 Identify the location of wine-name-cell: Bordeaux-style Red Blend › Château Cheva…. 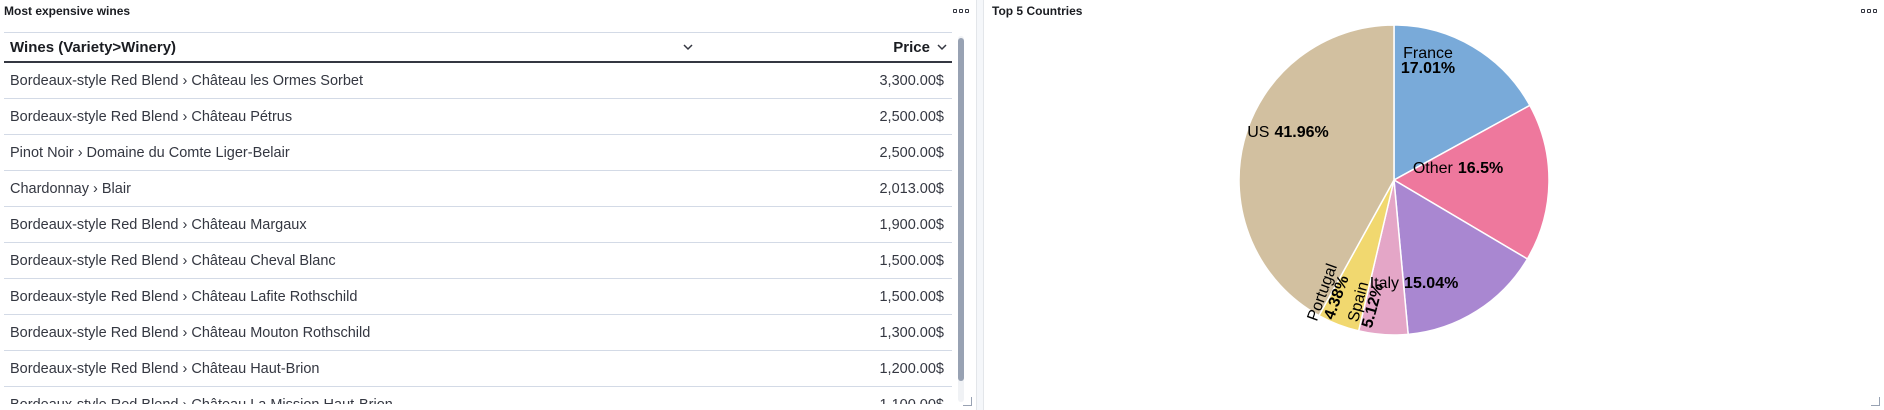
(173, 260).